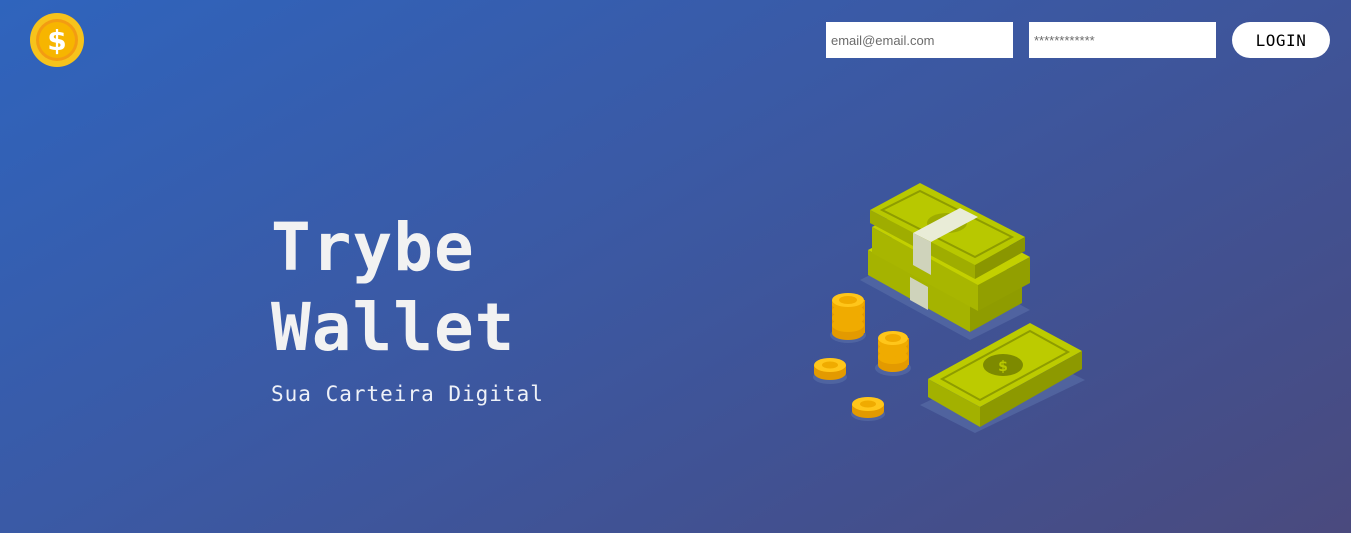 The width and height of the screenshot is (1351, 533). What do you see at coordinates (407, 394) in the screenshot?
I see `page-subtitle: Sua Carteira Digital` at bounding box center [407, 394].